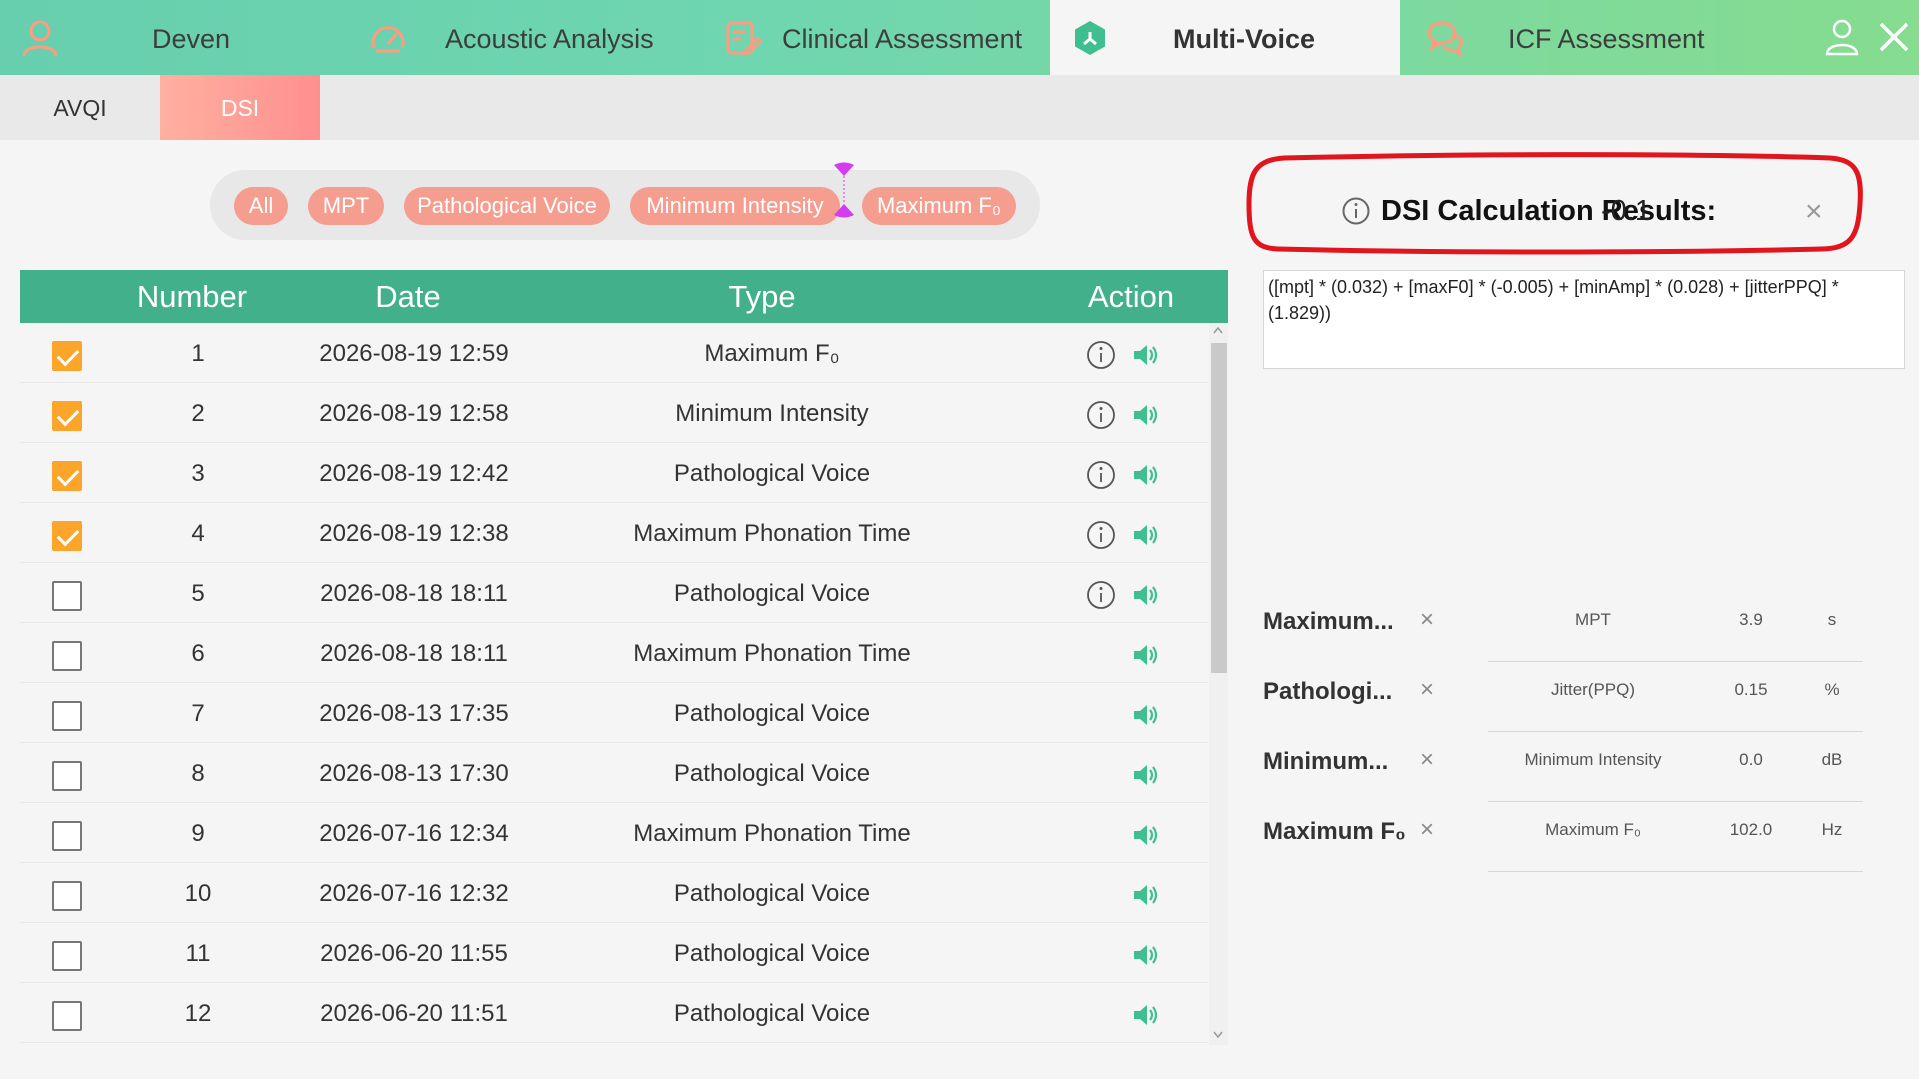  I want to click on tab-deven: Deven, so click(170, 37).